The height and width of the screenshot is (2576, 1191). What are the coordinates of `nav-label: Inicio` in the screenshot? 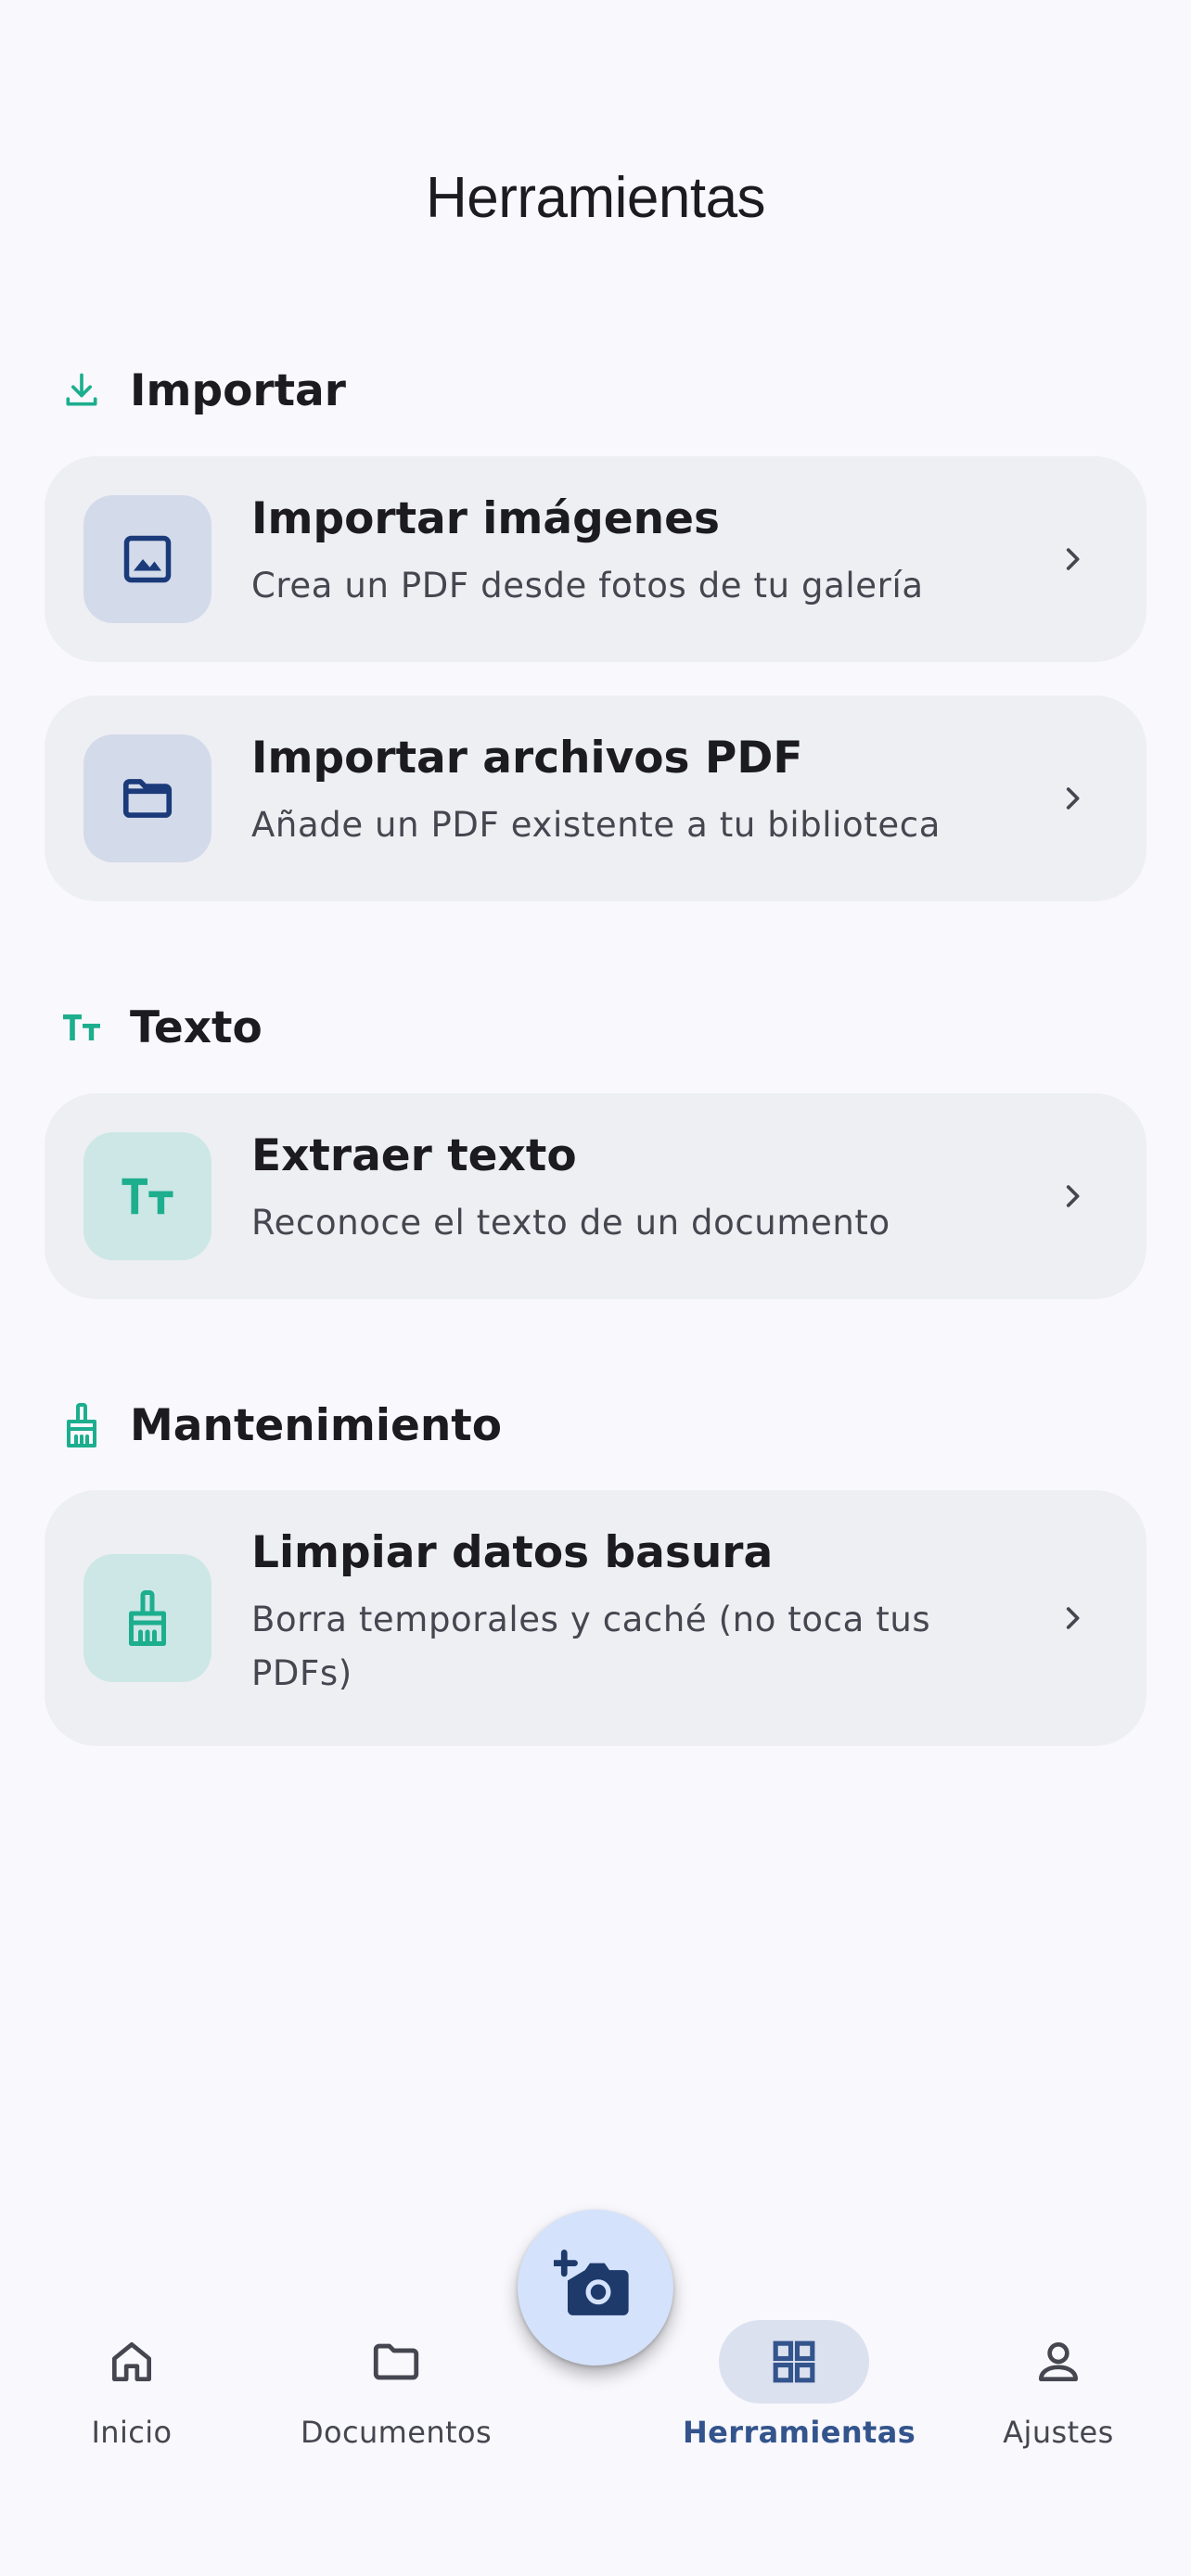 It's located at (132, 2433).